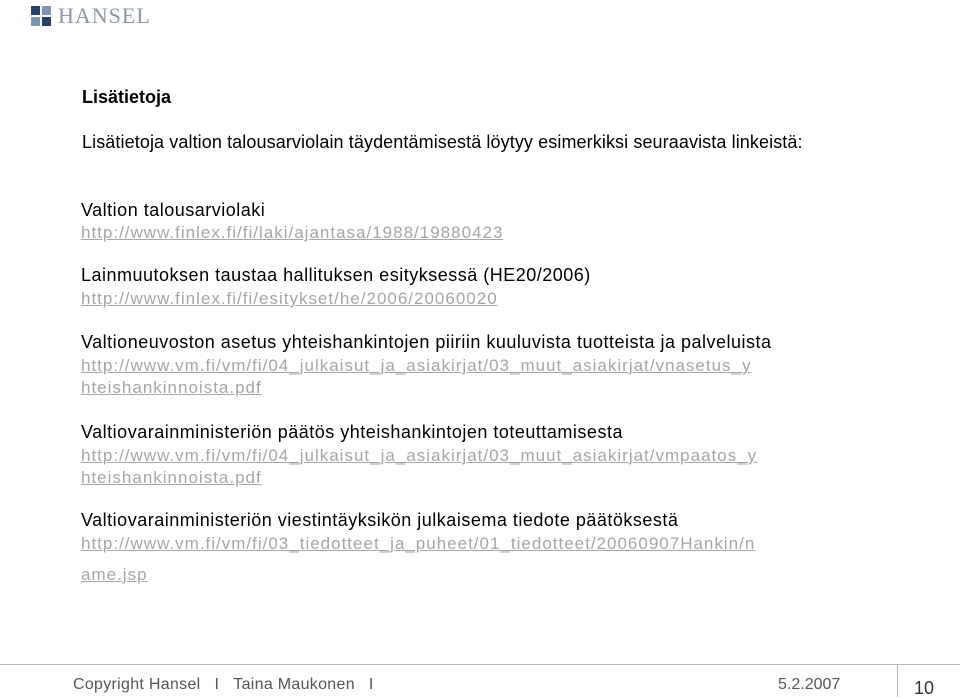 The width and height of the screenshot is (960, 699). Describe the element at coordinates (127, 97) in the screenshot. I see `page-heading: Lisätietoja` at that location.